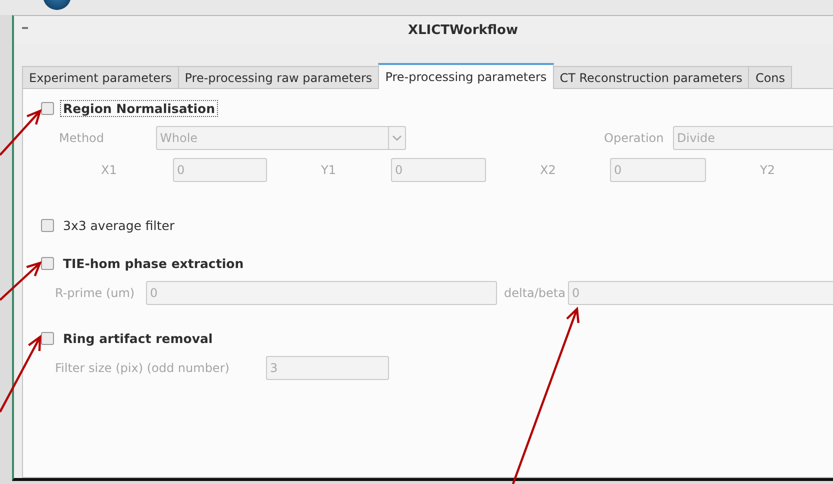 This screenshot has height=484, width=833. I want to click on field-label: Operation, so click(634, 138).